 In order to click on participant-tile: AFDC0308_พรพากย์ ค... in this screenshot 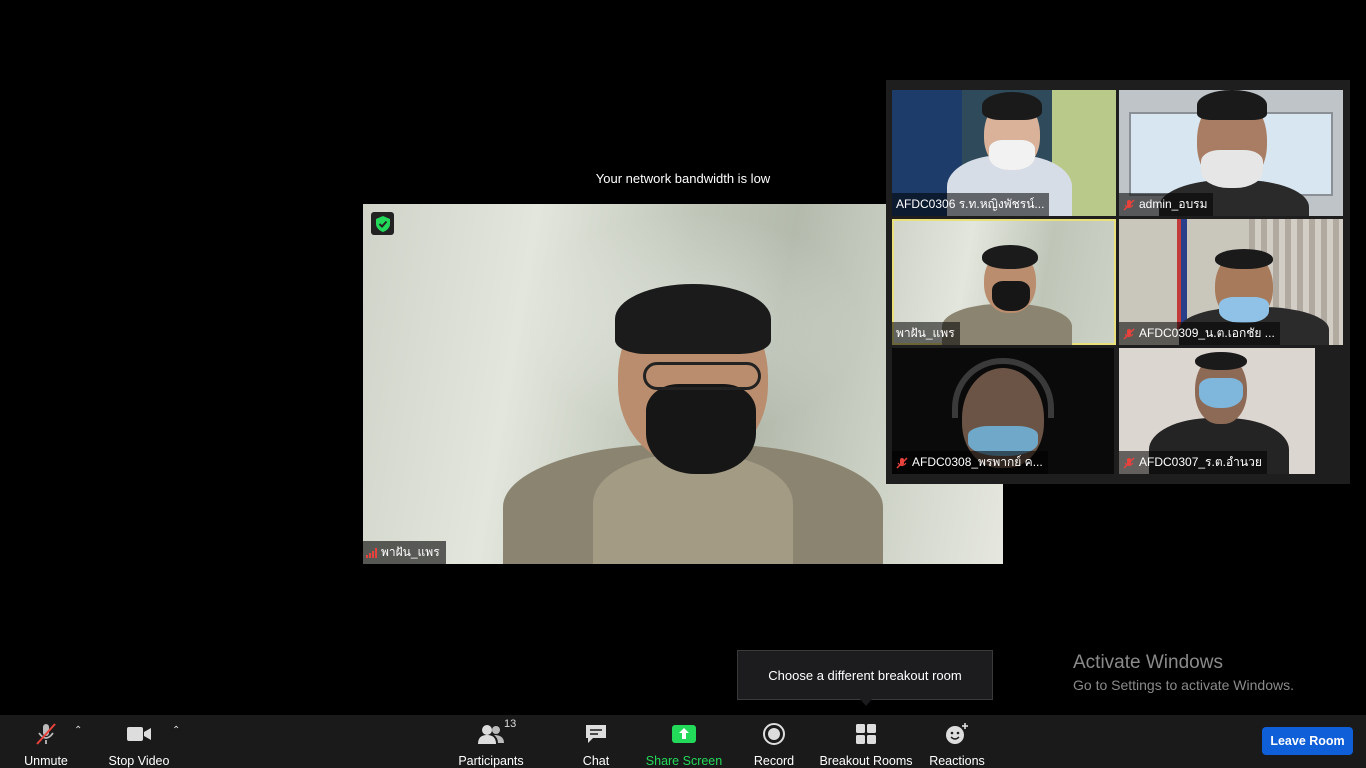, I will do `click(1003, 411)`.